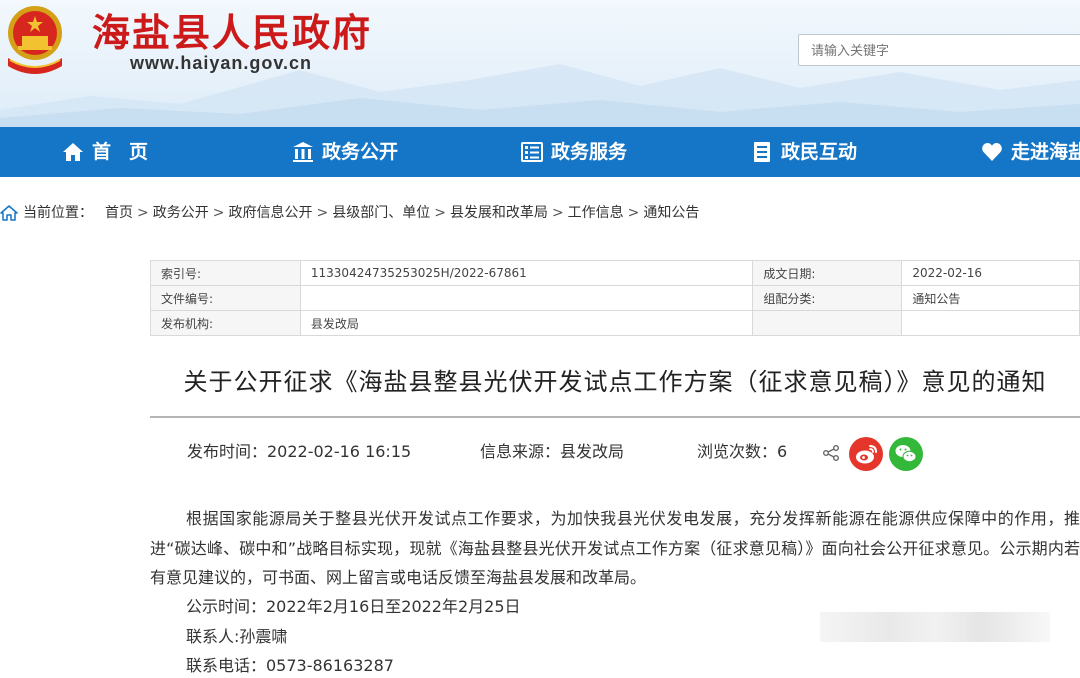 The width and height of the screenshot is (1080, 678). Describe the element at coordinates (360, 152) in the screenshot. I see `nav-label-gov-affairs: 政务公开` at that location.